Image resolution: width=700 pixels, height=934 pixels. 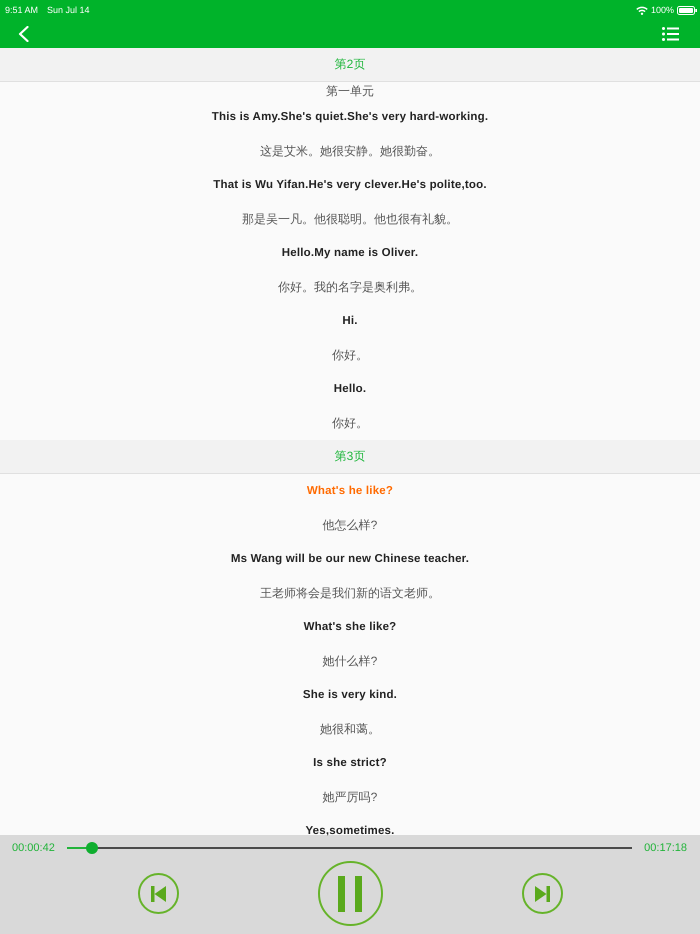 I want to click on translation-text: 你好。我的名字是奥利弗。, so click(x=350, y=287).